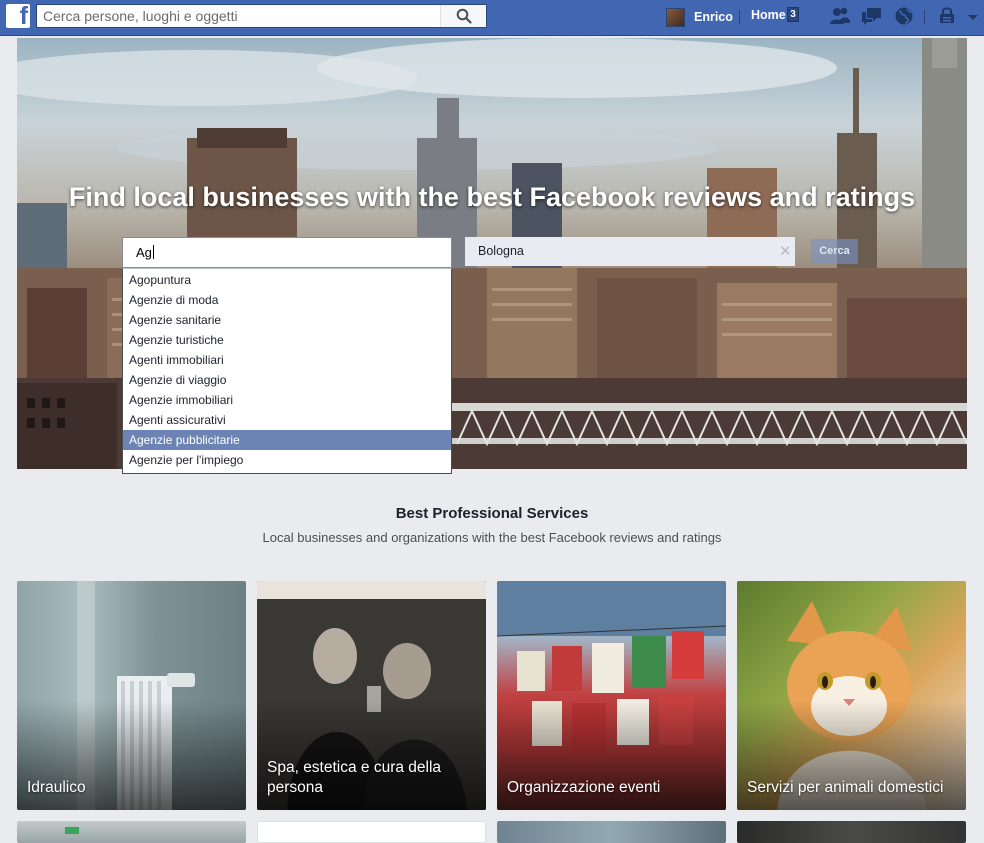 The height and width of the screenshot is (843, 984). I want to click on category-card-spa: Spa, estetica e cura della persona, so click(371, 695).